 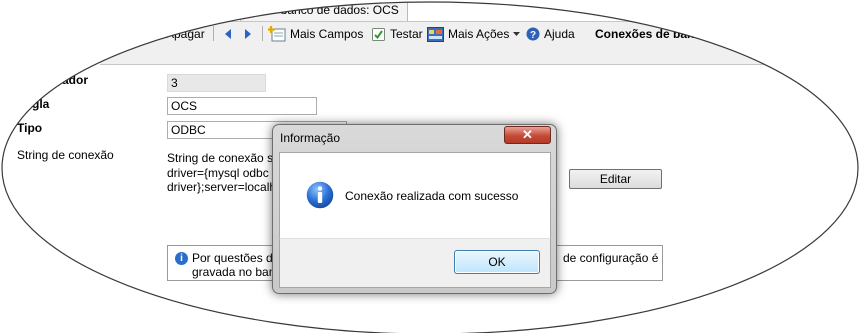 I want to click on help-button: ? Ajuda, so click(x=550, y=34).